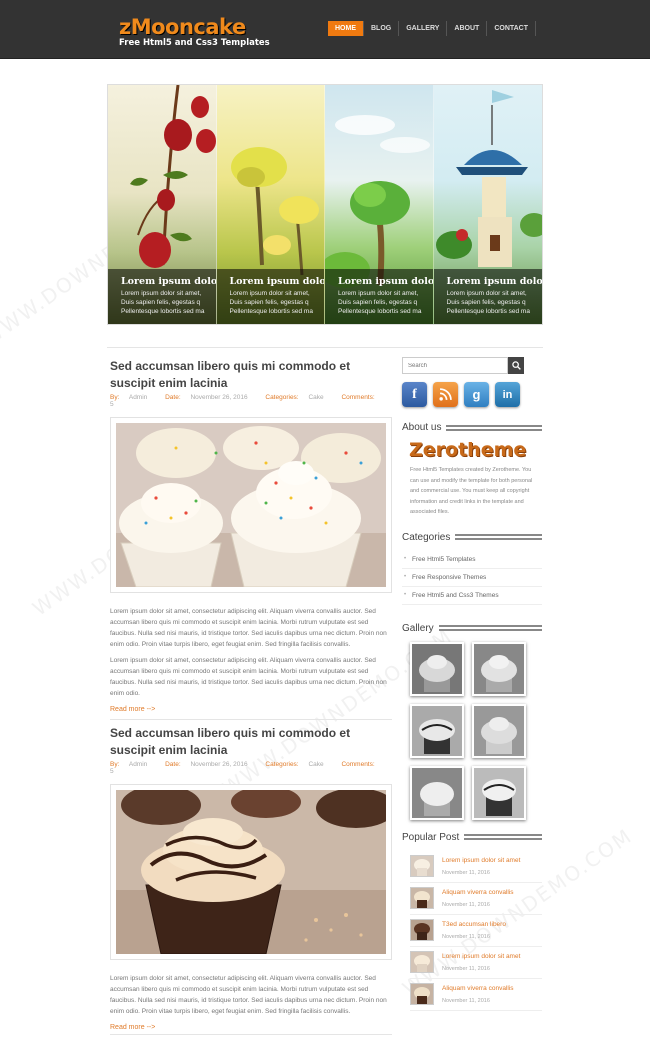 This screenshot has width=650, height=1041. What do you see at coordinates (431, 837) in the screenshot?
I see `widget-heading: Popular Post` at bounding box center [431, 837].